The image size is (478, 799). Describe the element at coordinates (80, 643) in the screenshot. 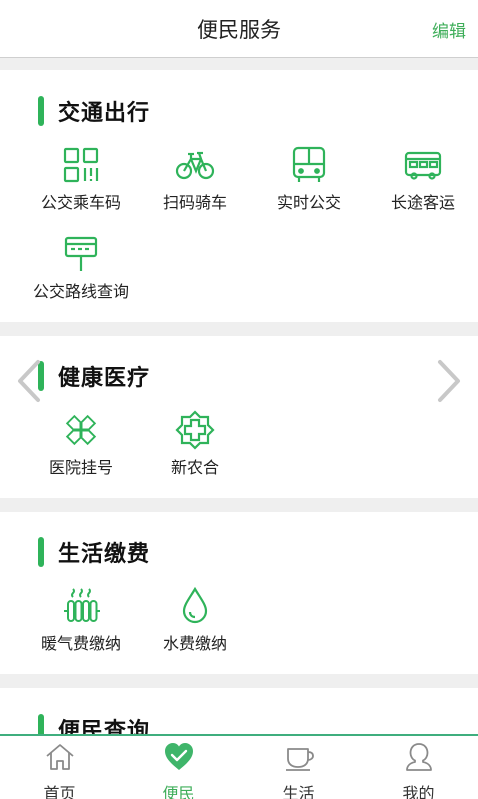

I see `service-label: 暖气费缴纳` at that location.